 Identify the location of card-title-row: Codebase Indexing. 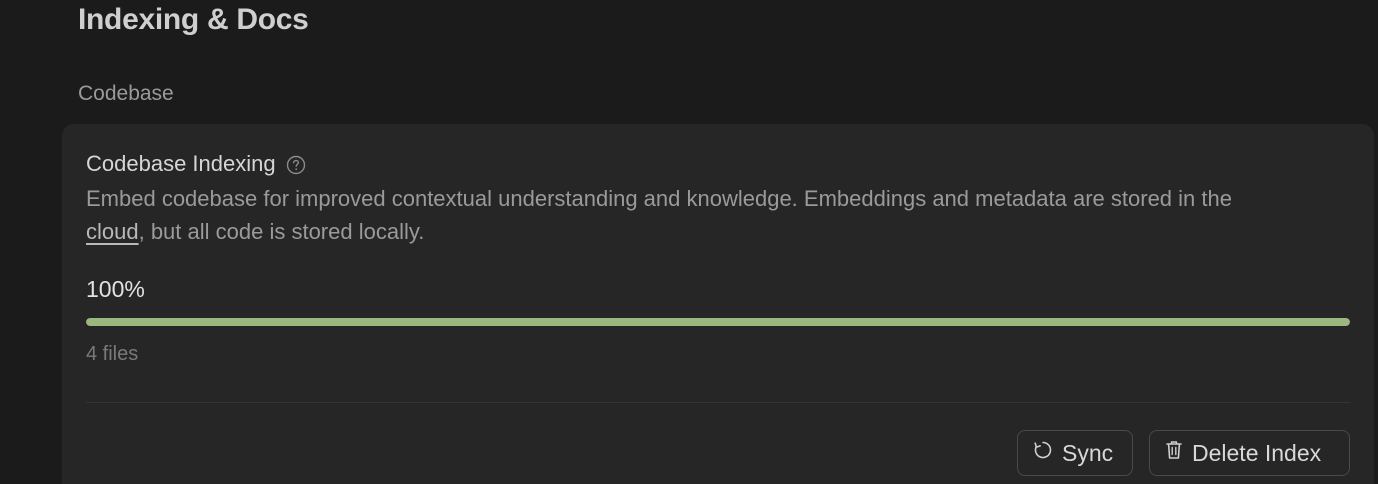
(196, 164).